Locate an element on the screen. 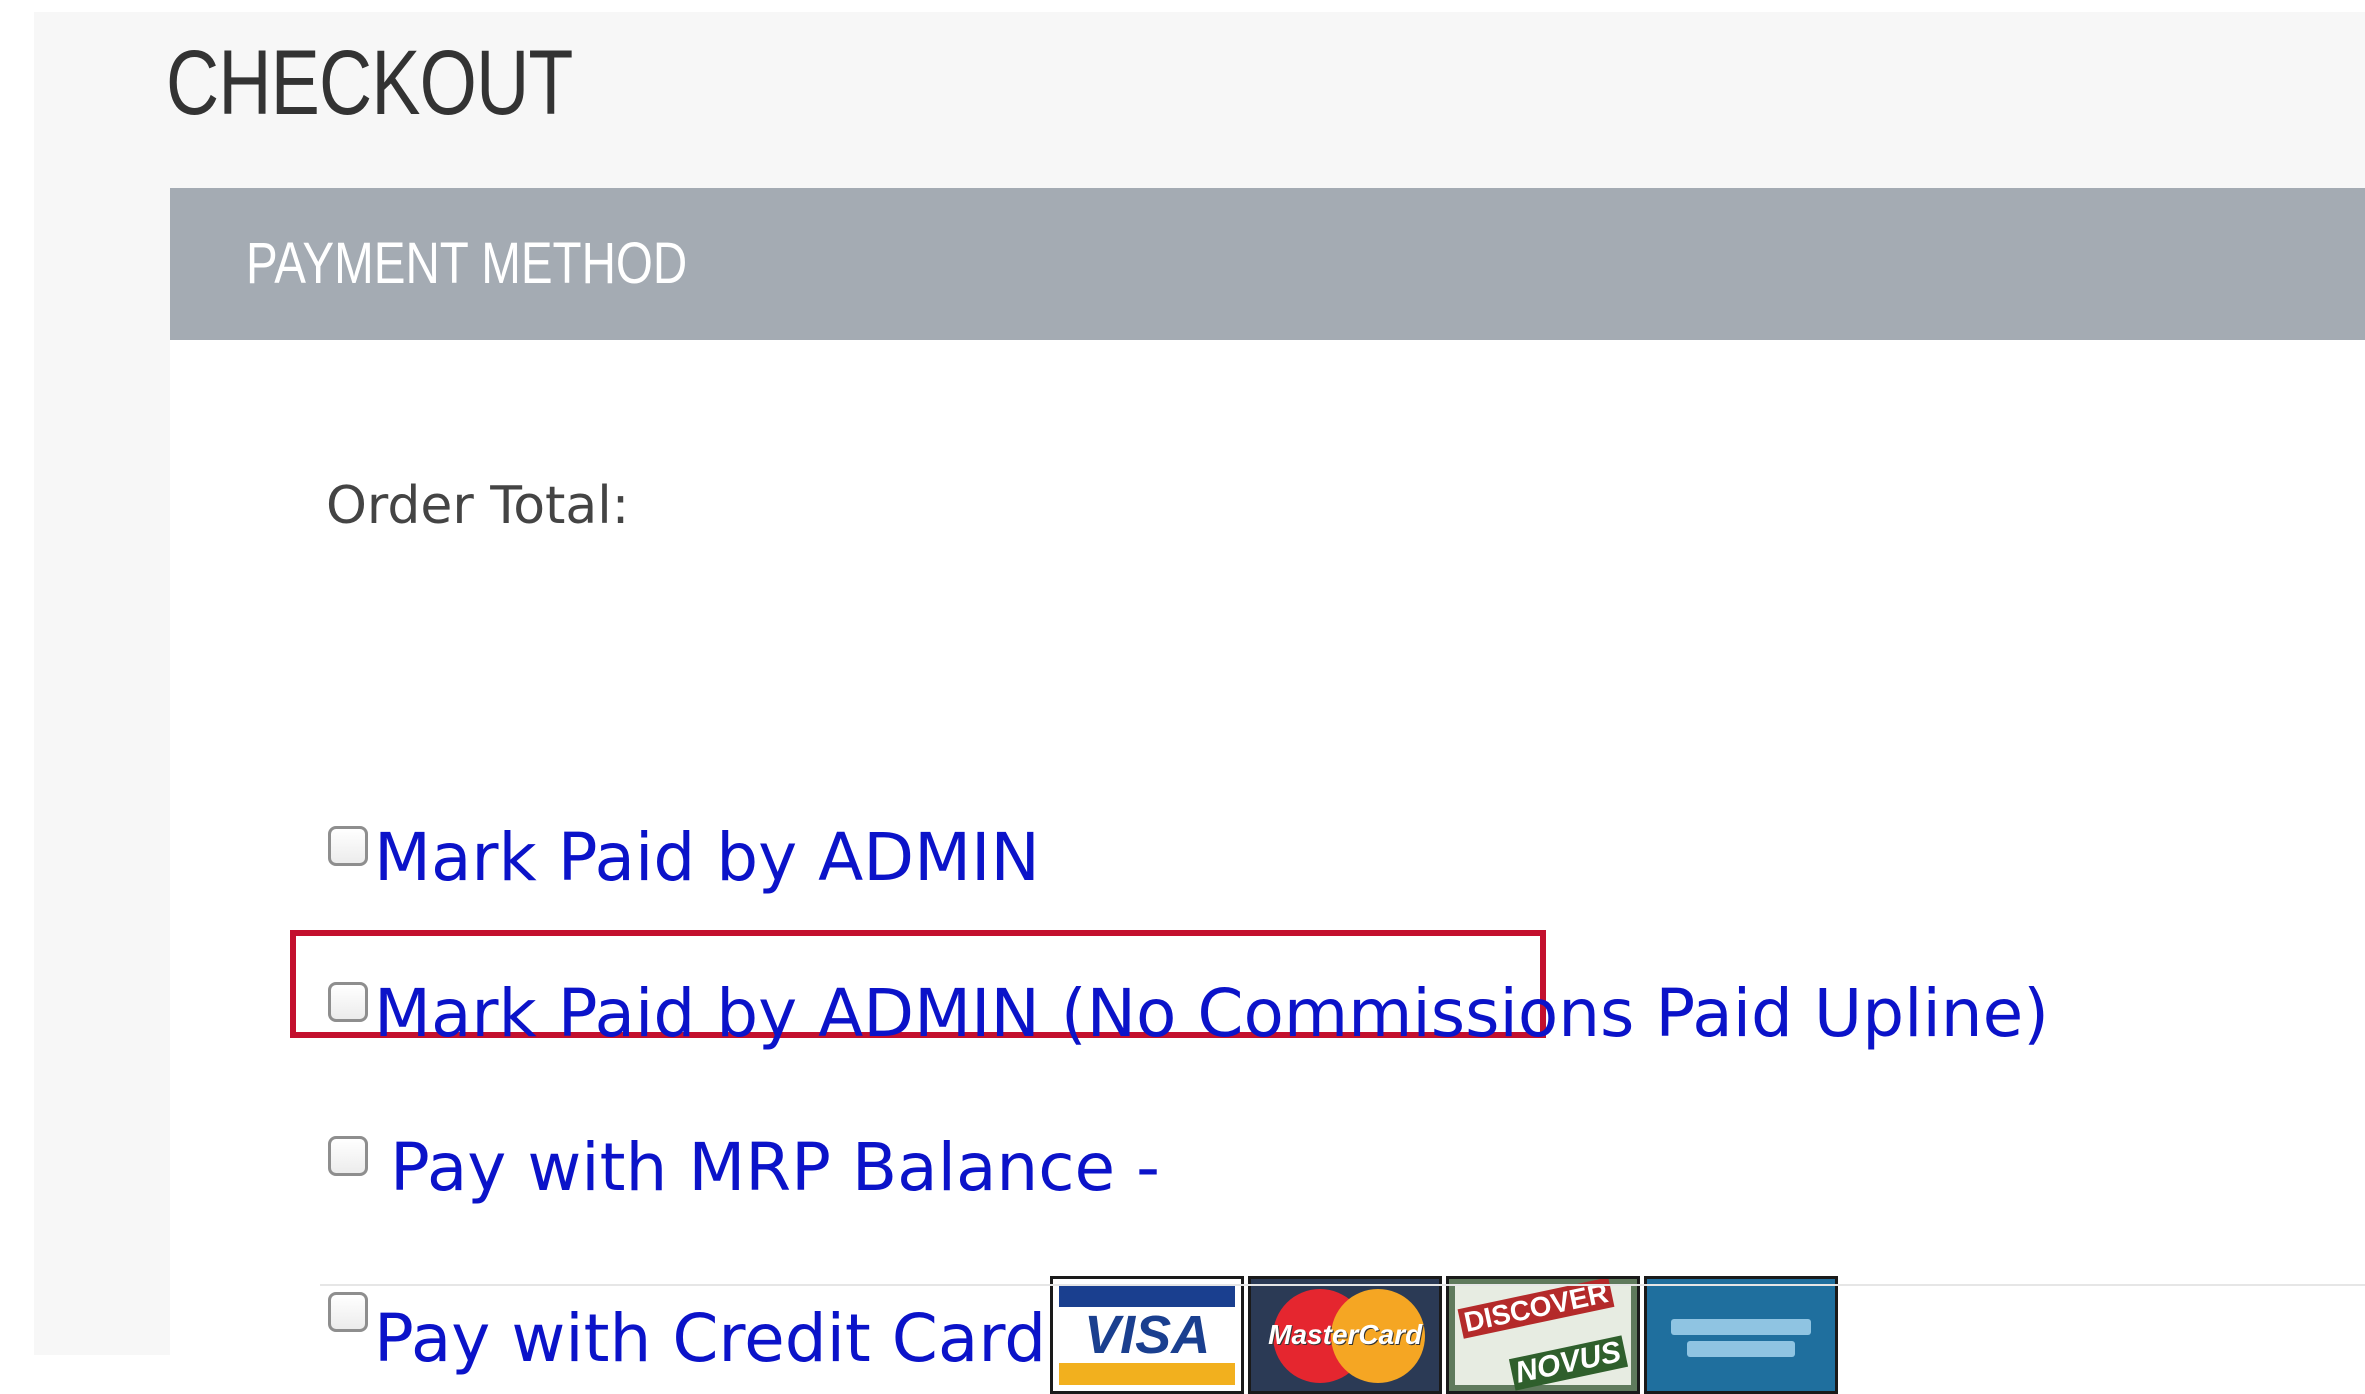 This screenshot has width=2365, height=1394. checkbox-pay-mrp-balance is located at coordinates (348, 1156).